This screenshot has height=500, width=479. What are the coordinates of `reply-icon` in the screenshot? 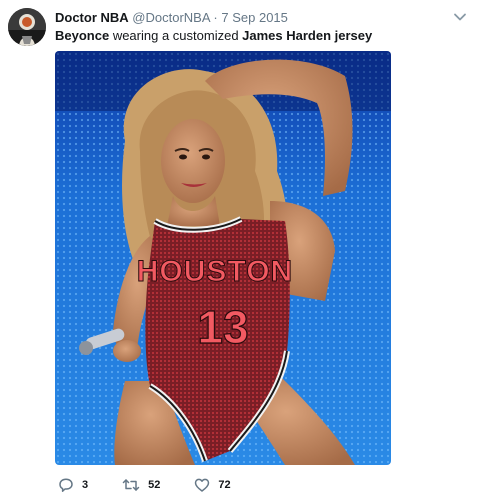 It's located at (66, 485).